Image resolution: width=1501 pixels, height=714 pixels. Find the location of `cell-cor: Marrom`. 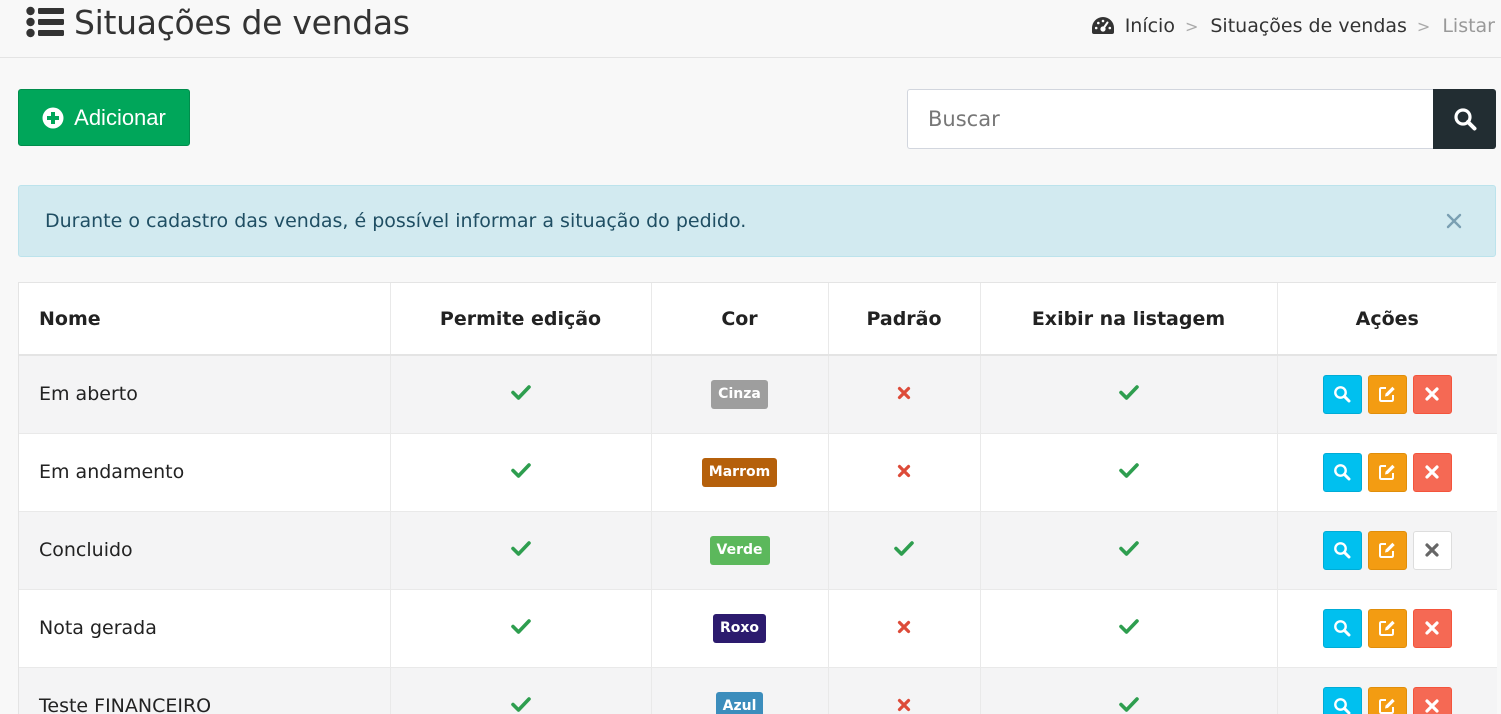

cell-cor: Marrom is located at coordinates (740, 472).